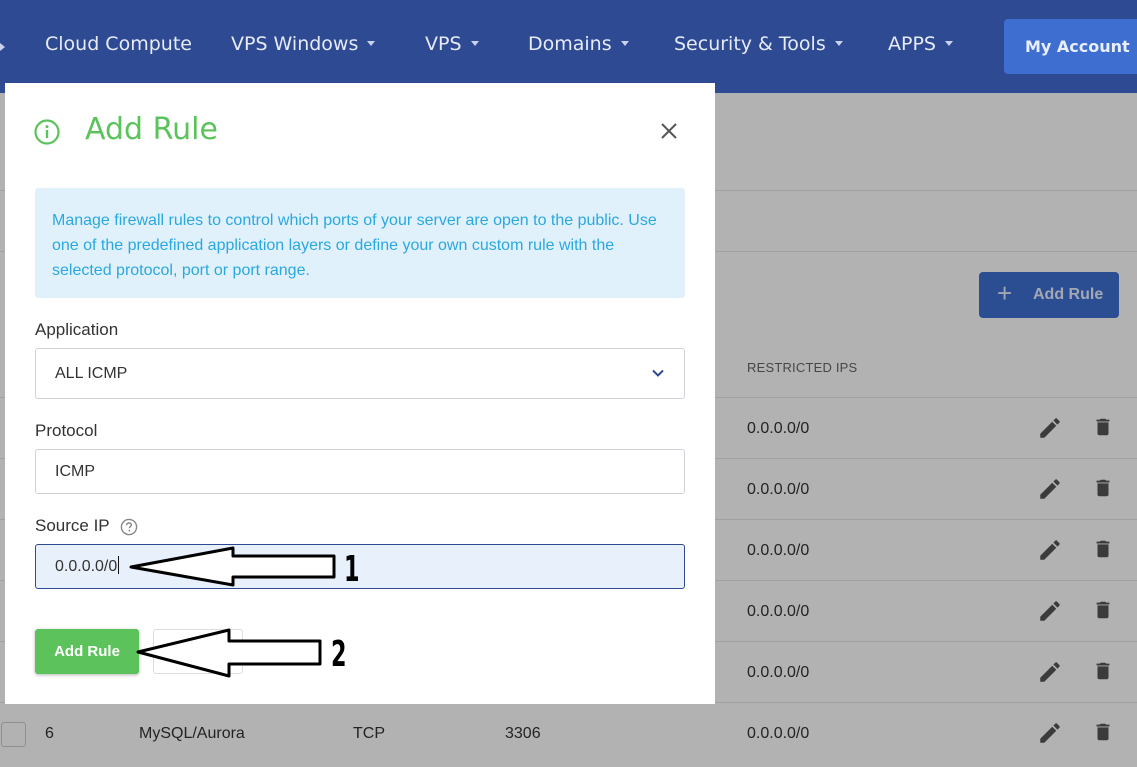  What do you see at coordinates (443, 44) in the screenshot?
I see `nav-item-label: VPS` at bounding box center [443, 44].